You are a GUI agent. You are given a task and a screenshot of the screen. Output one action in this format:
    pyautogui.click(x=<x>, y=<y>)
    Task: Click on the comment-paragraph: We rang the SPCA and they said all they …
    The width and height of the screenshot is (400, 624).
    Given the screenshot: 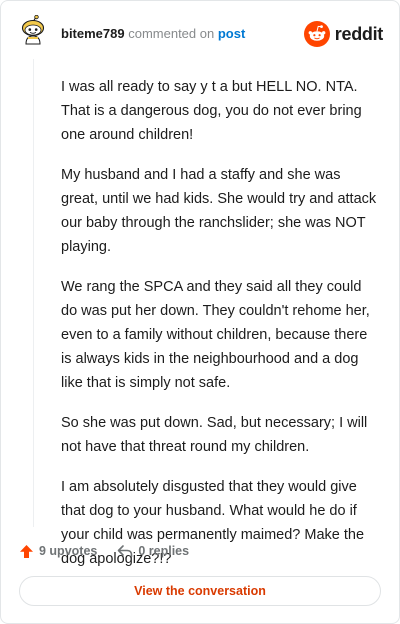 What is the action you would take?
    pyautogui.click(x=215, y=335)
    